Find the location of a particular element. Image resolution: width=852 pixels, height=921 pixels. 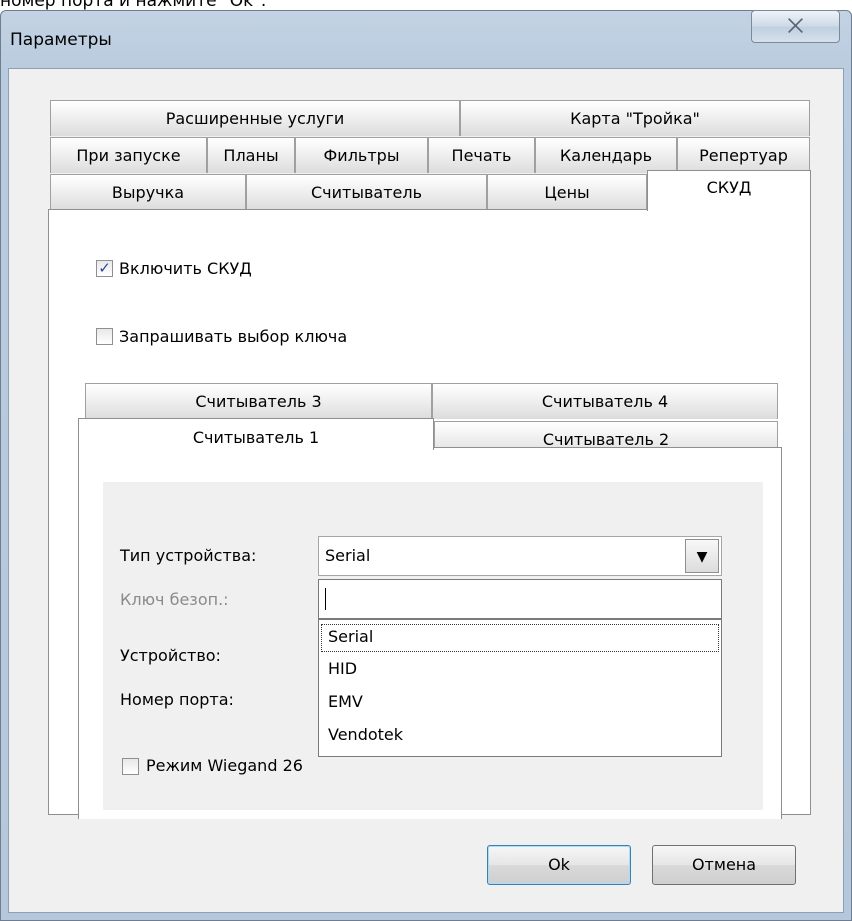

dropdown-edit-field is located at coordinates (520, 599).